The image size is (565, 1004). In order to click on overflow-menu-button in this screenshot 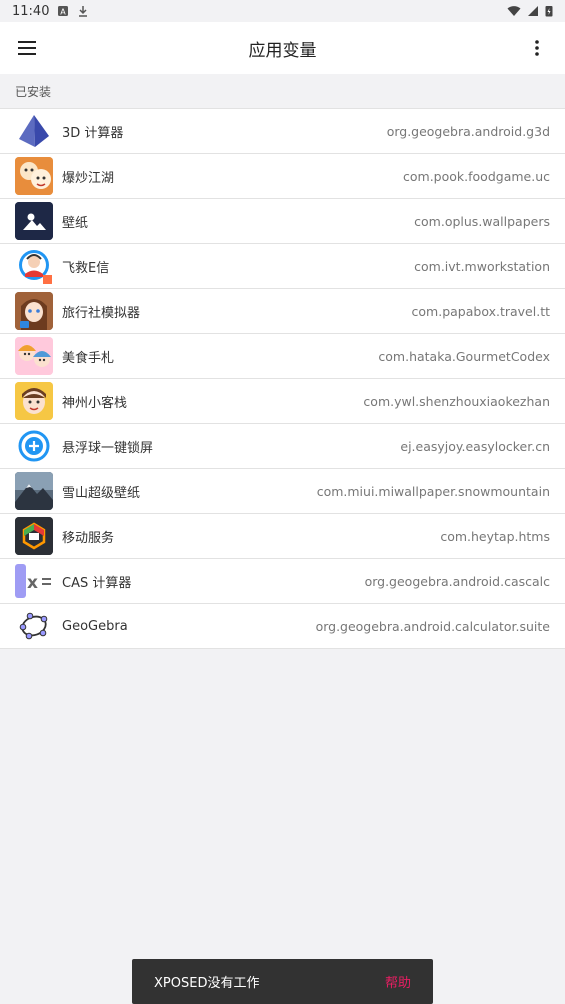, I will do `click(537, 48)`.